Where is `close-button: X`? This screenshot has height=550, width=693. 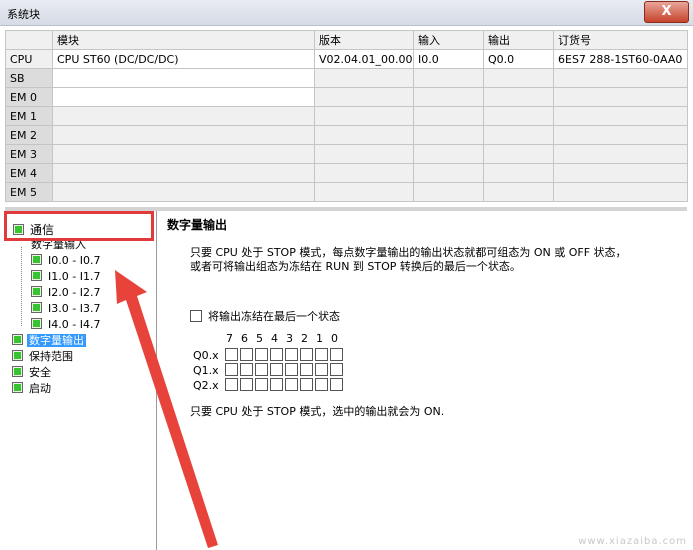
close-button: X is located at coordinates (666, 12).